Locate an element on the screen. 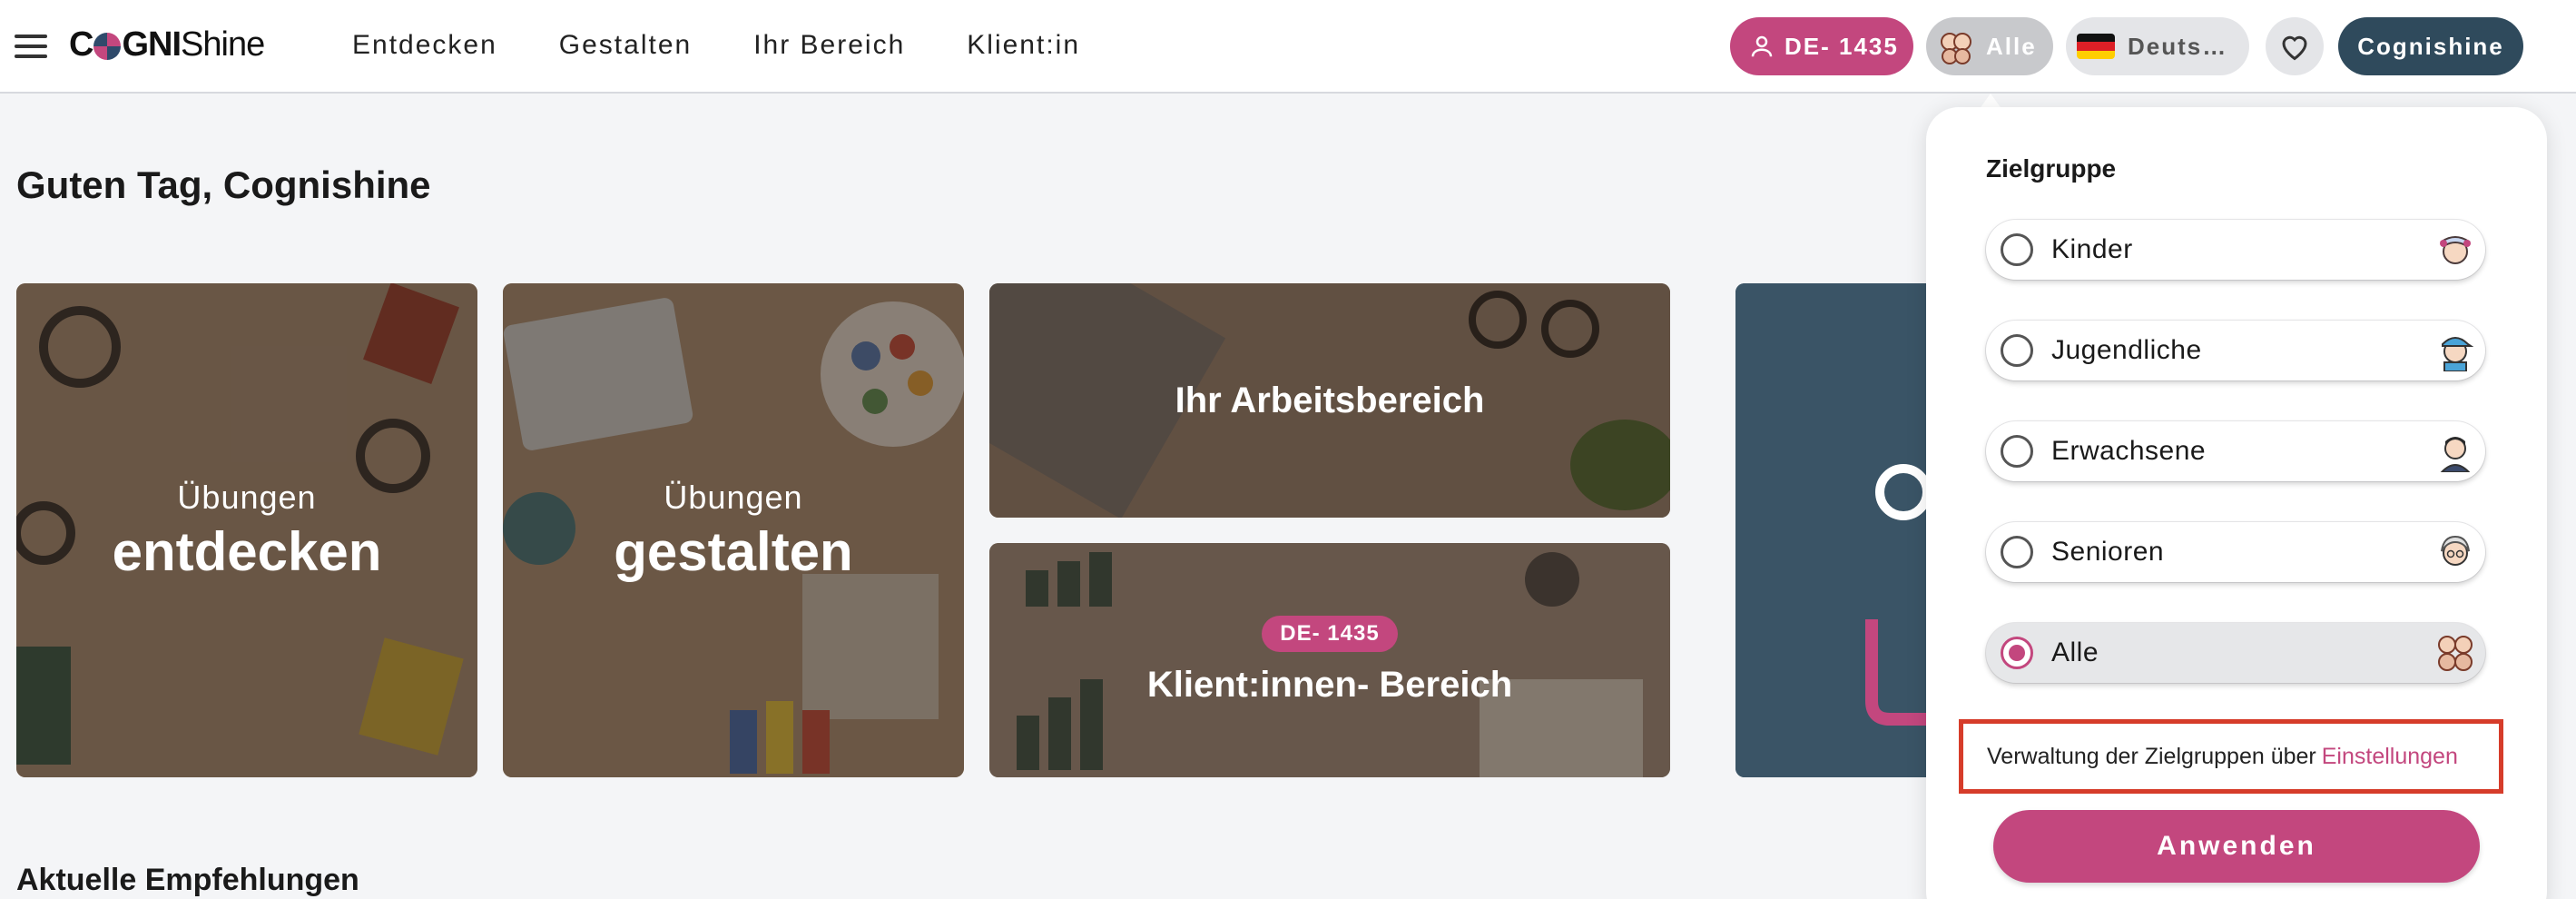 The height and width of the screenshot is (899, 2576). explore-exercises-tile: Übungen entdecken is located at coordinates (246, 530).